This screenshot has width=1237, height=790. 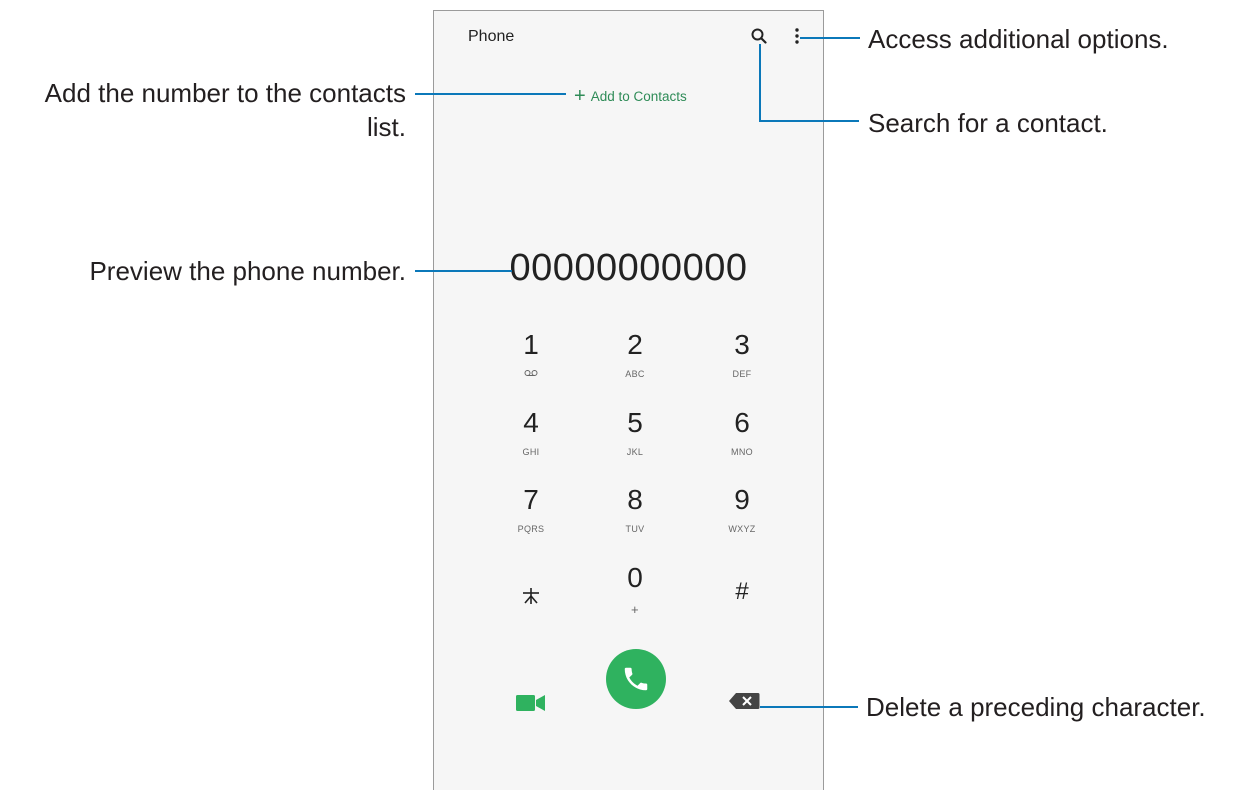 I want to click on key-digit: 9, so click(x=742, y=499).